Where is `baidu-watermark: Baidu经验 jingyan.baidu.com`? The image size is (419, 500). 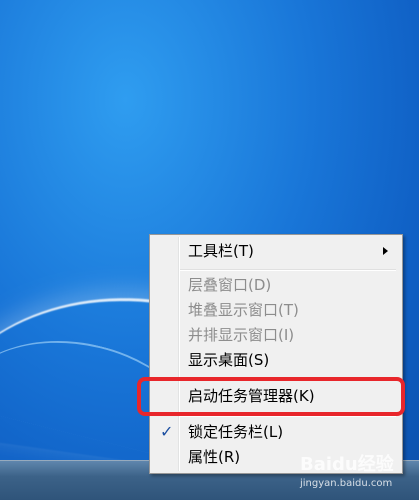
baidu-watermark: Baidu经验 jingyan.baidu.com is located at coordinates (357, 473).